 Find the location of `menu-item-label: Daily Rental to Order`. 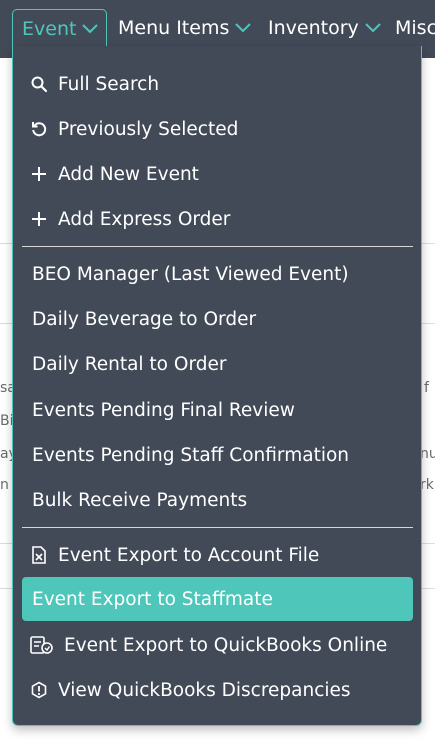

menu-item-label: Daily Rental to Order is located at coordinates (129, 364).